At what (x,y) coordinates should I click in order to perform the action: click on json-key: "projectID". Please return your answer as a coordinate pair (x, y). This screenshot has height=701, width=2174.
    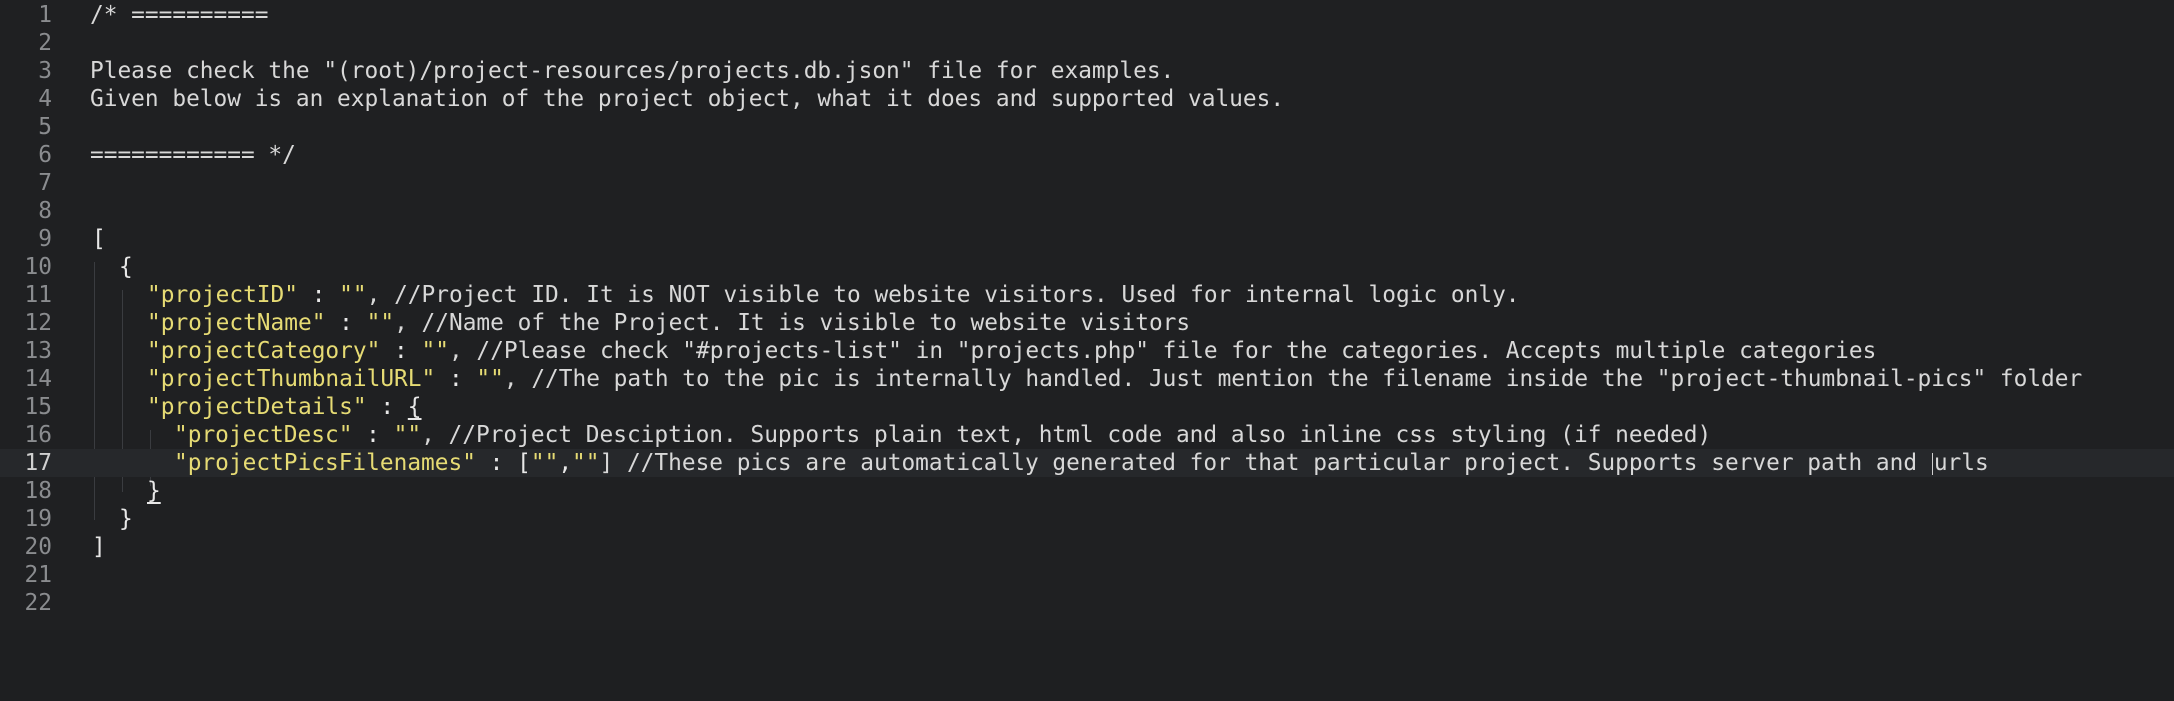
    Looking at the image, I should click on (222, 295).